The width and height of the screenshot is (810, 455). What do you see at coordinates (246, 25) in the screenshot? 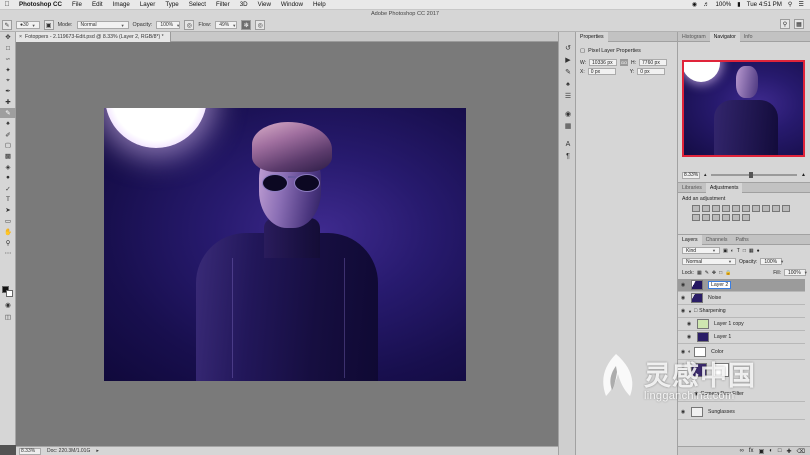
I see `airbrush-icon: ✻` at bounding box center [246, 25].